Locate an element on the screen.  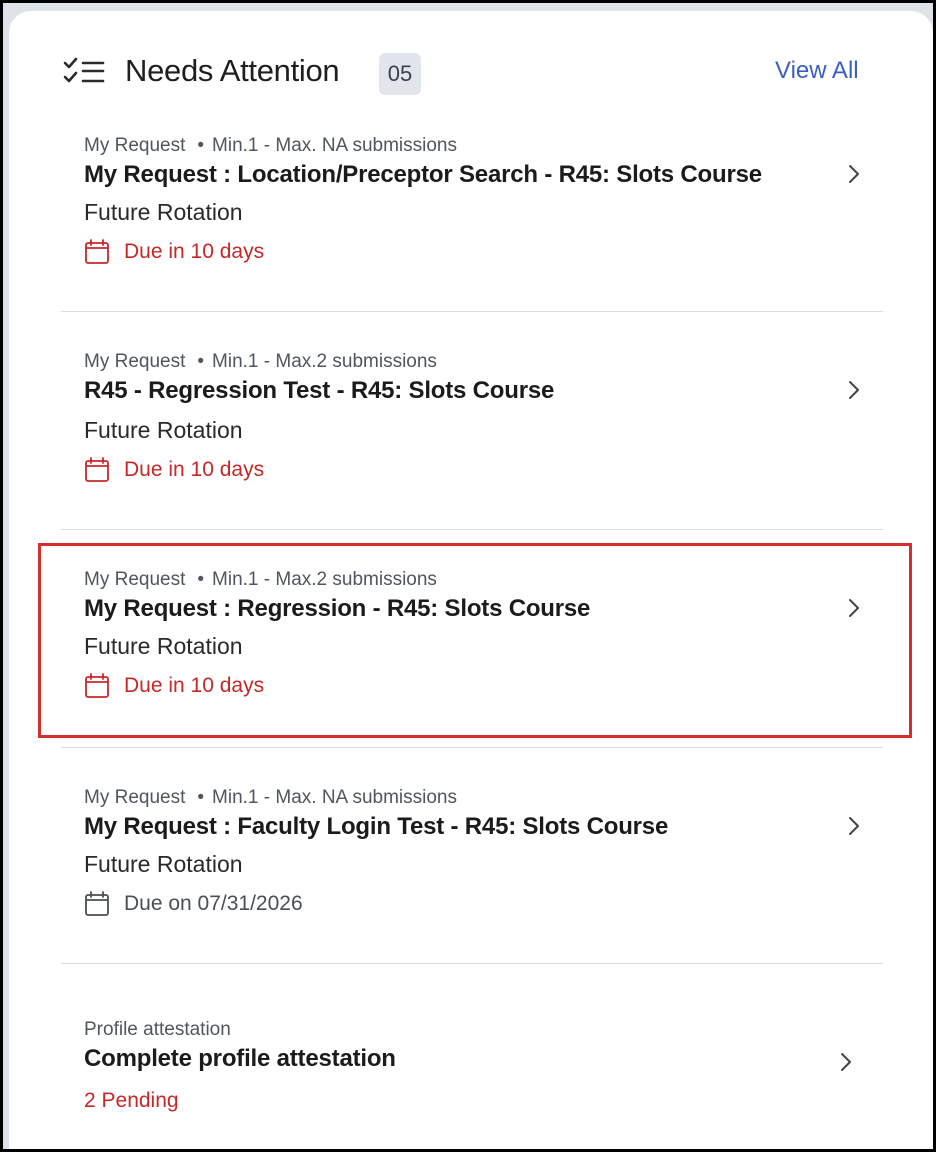
checklist-icon is located at coordinates (84, 70).